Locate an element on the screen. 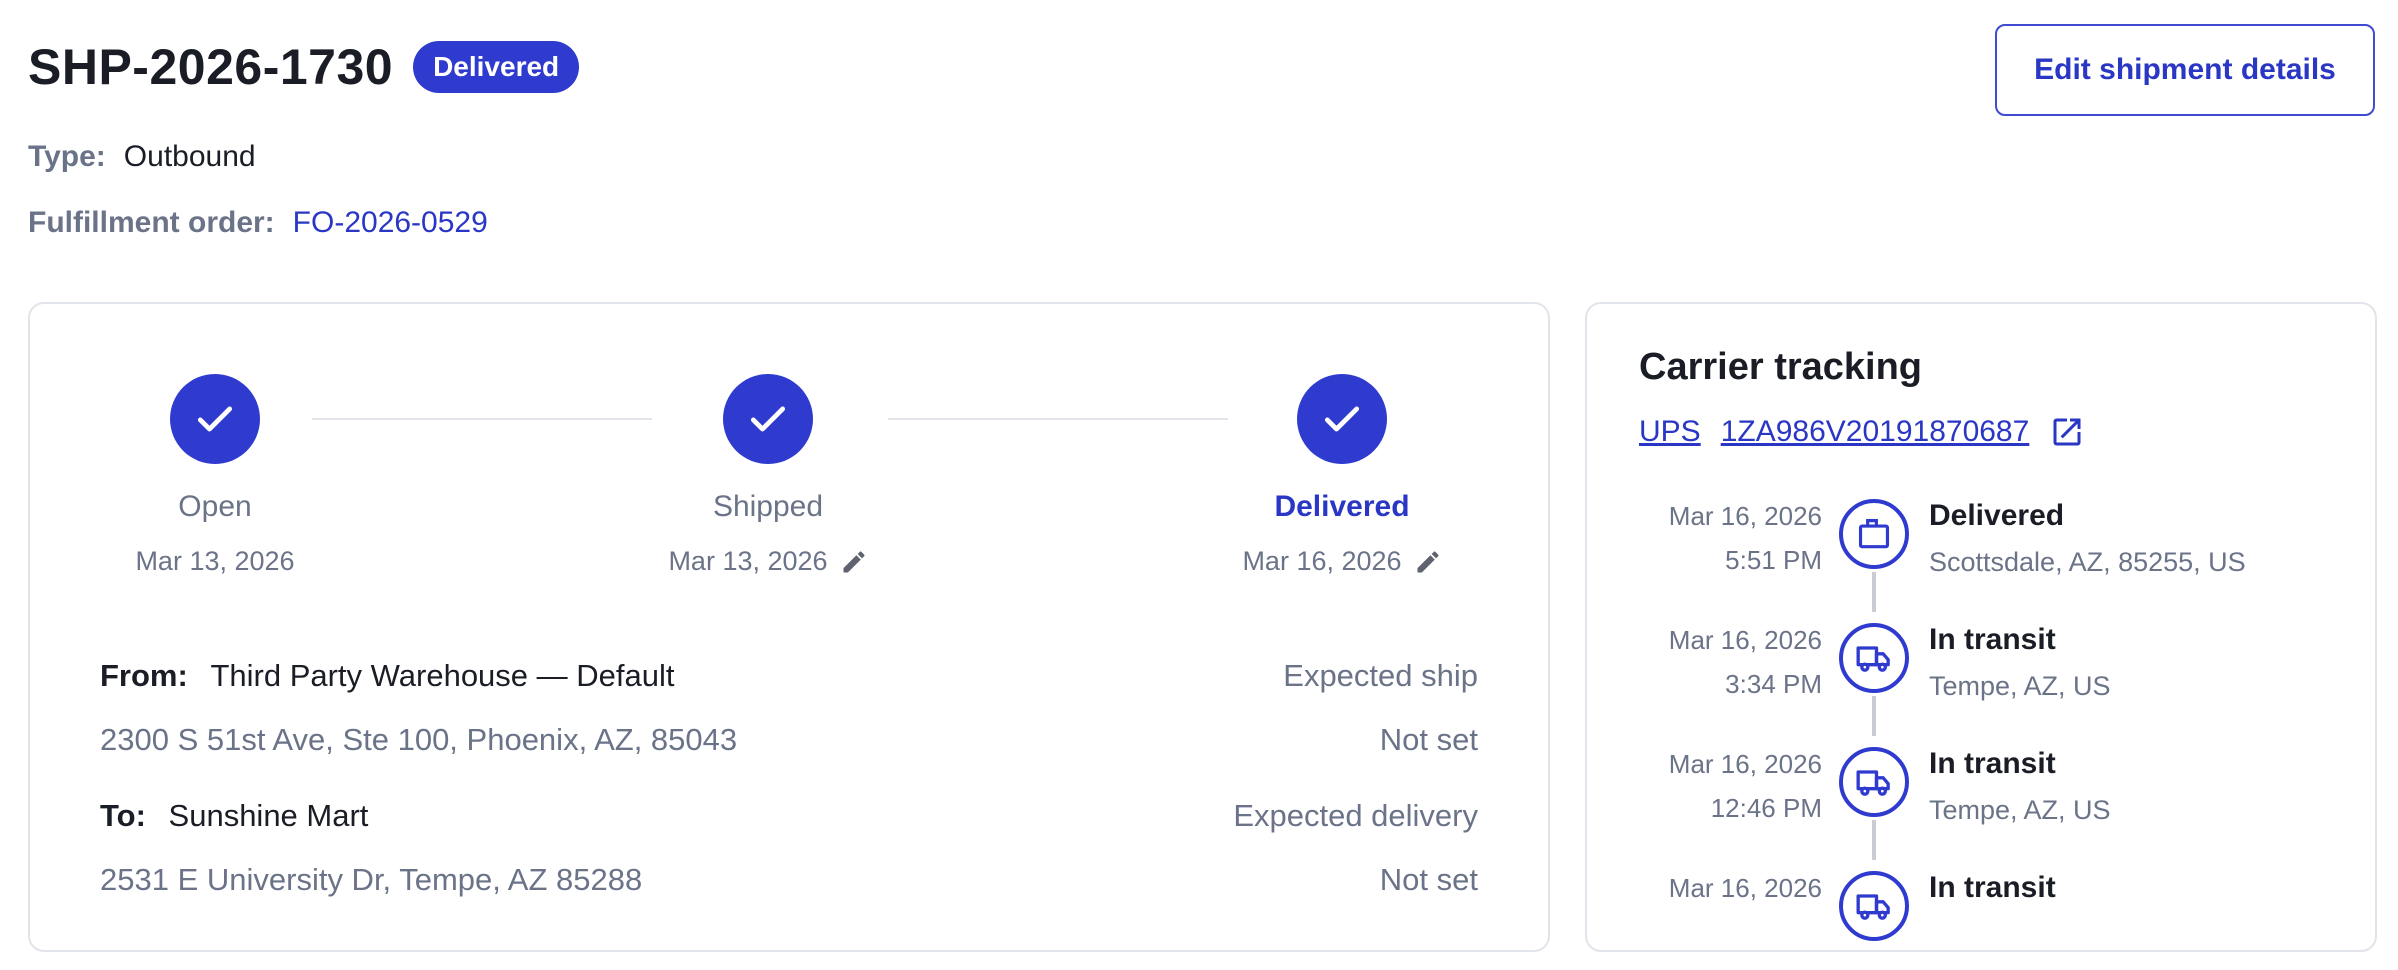 The width and height of the screenshot is (2398, 970). fulfillment-order-link: FO-2026-0529 is located at coordinates (390, 223).